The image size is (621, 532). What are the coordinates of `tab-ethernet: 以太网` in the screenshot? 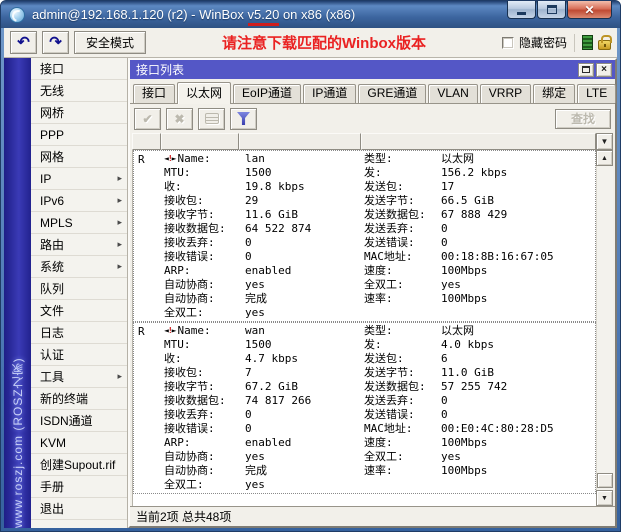 It's located at (204, 93).